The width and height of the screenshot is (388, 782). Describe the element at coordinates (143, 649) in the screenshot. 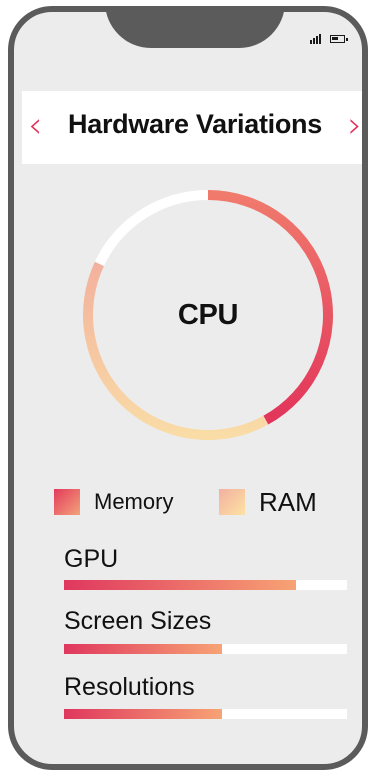

I see `progress-fill-screen-sizes` at that location.